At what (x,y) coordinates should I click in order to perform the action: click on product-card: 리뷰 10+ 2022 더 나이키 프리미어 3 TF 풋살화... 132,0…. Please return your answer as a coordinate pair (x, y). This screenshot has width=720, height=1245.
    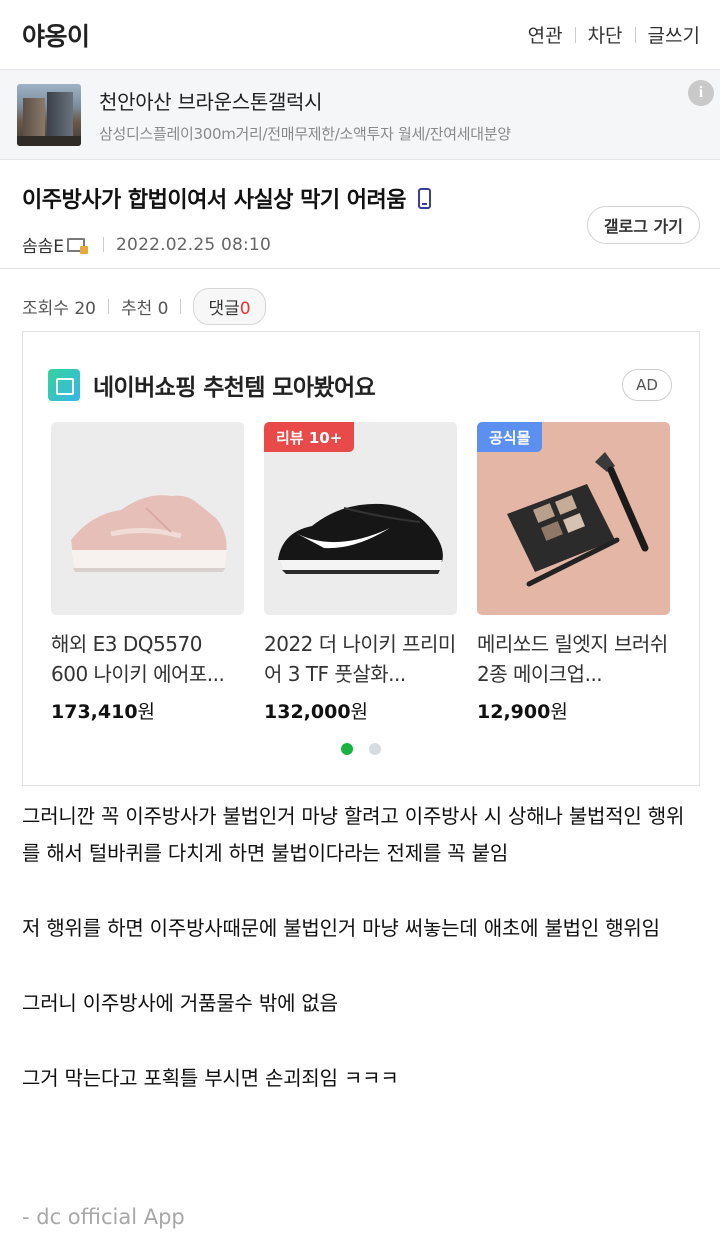
    Looking at the image, I should click on (360, 573).